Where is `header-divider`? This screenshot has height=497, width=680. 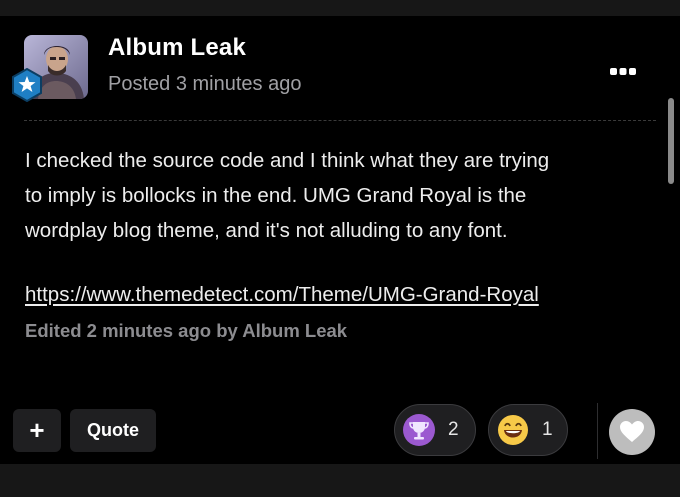
header-divider is located at coordinates (340, 120).